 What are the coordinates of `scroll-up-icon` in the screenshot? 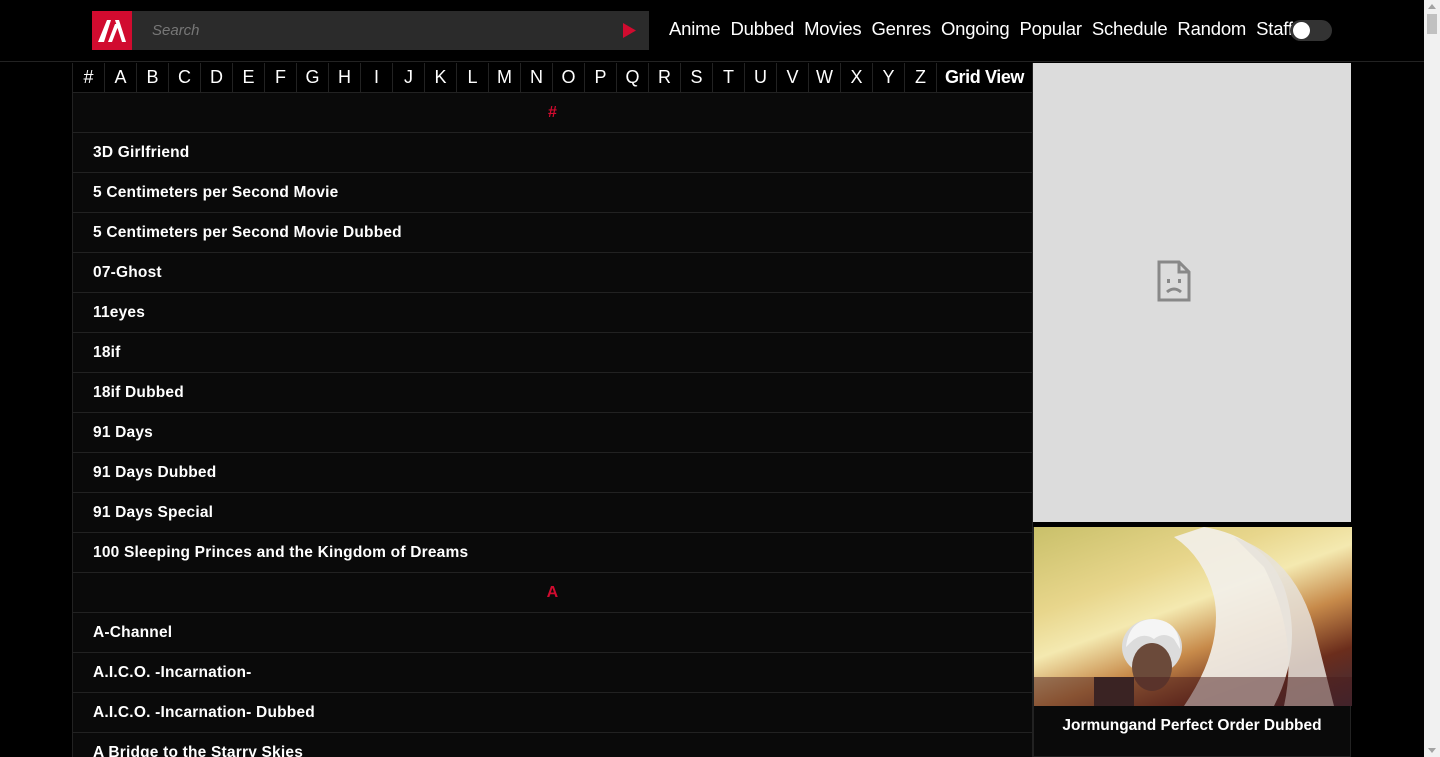 It's located at (1432, 6).